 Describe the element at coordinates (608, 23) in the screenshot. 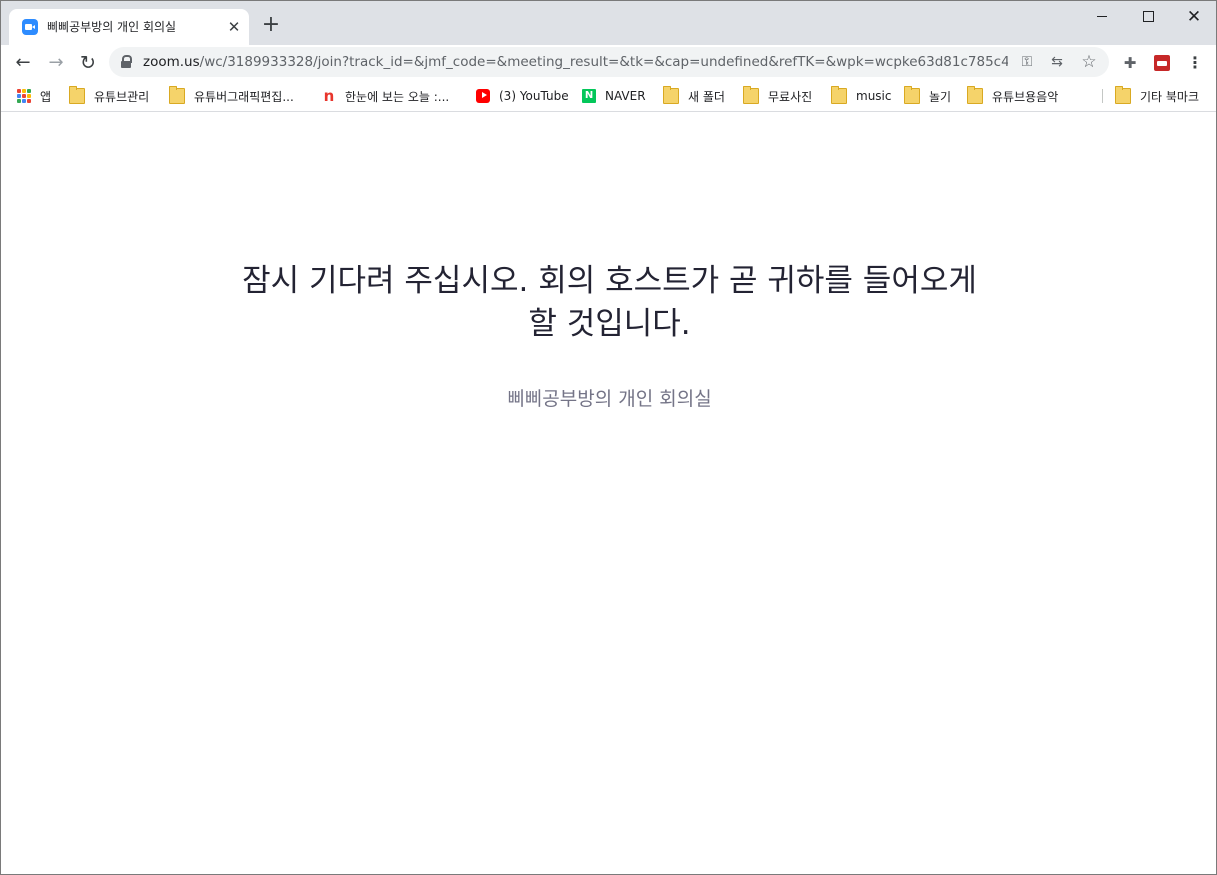

I see `tab-strip: 삐삐공부방의 개인 회의실 ✕ + ✕` at that location.